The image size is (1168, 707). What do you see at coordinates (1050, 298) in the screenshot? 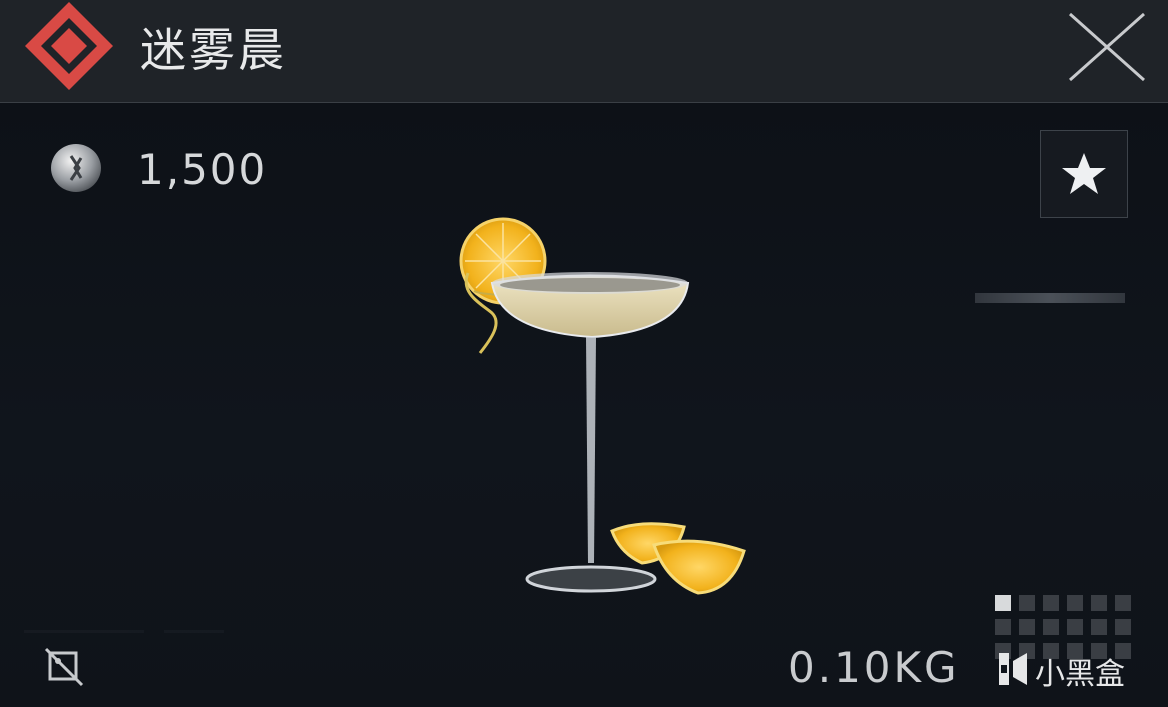
I see `decorative-stripe` at bounding box center [1050, 298].